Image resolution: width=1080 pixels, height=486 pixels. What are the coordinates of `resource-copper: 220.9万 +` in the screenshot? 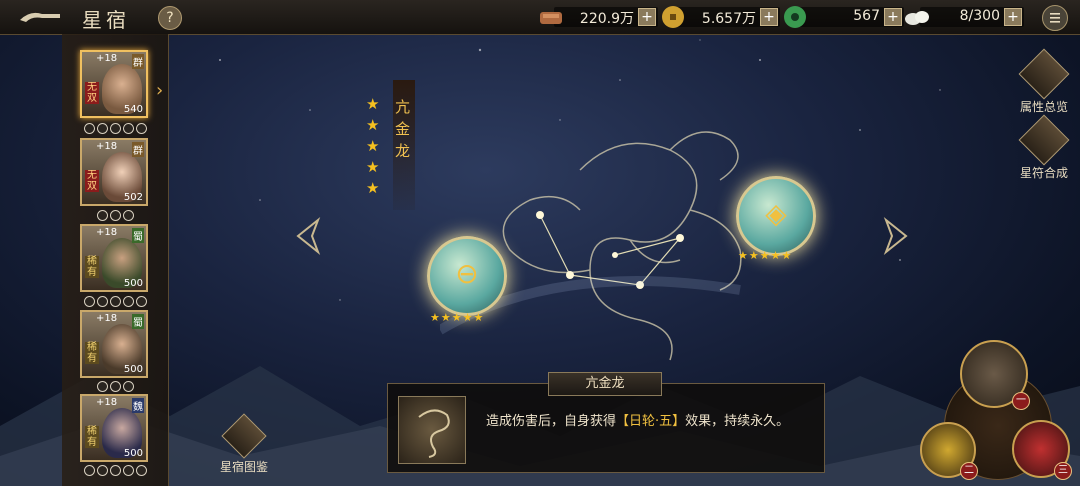 It's located at (599, 17).